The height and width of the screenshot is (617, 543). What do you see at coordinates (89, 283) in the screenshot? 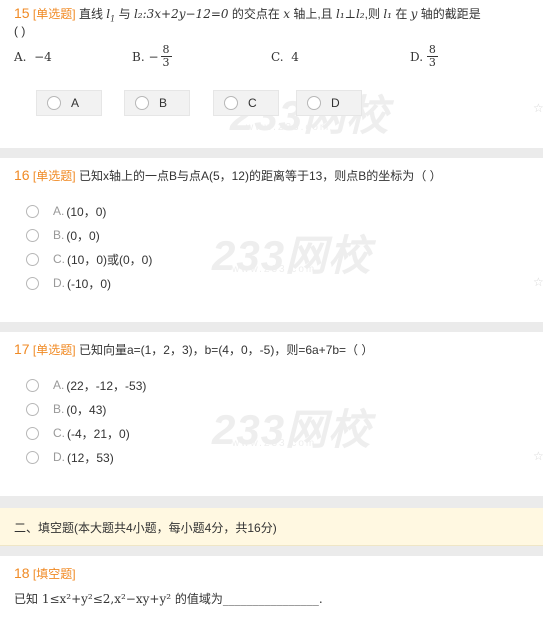
I see `option-text: (-10，0)` at bounding box center [89, 283].